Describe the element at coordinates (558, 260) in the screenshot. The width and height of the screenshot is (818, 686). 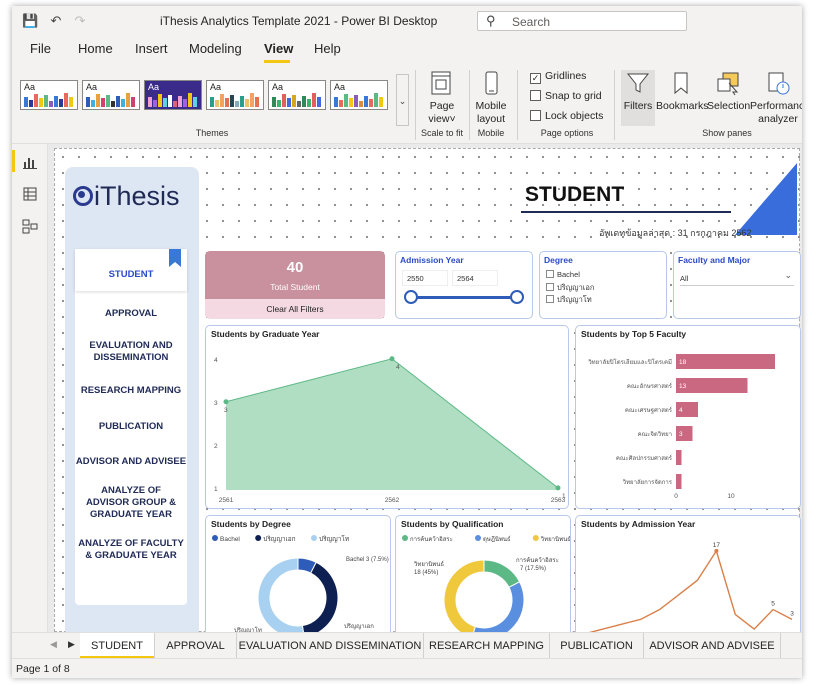
I see `degree-slicer-title: Degree` at that location.